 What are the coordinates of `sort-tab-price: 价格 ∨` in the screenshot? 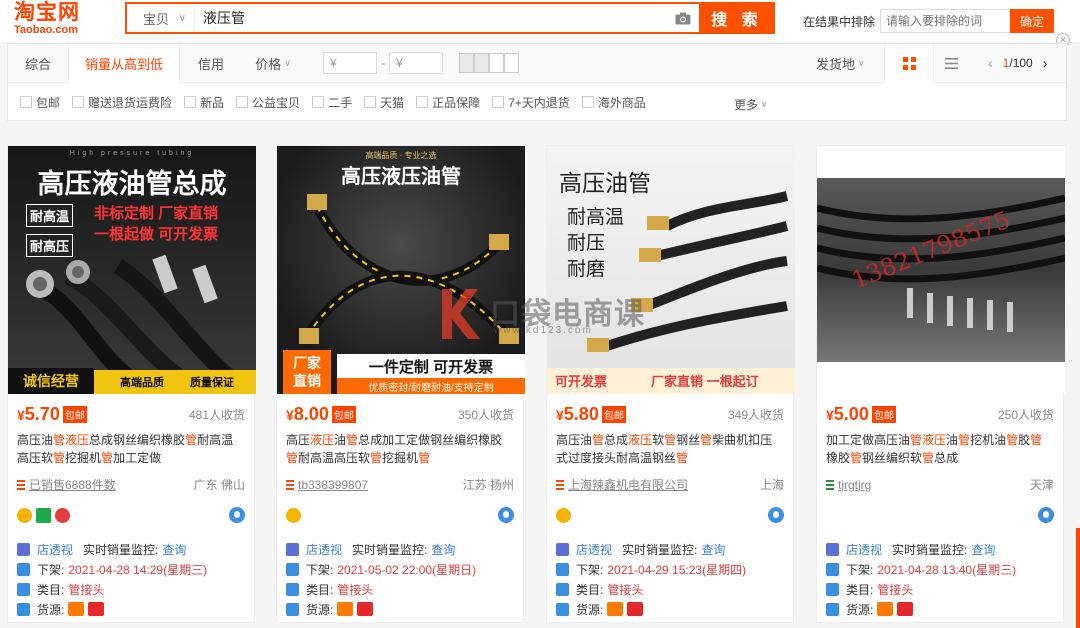 It's located at (273, 63).